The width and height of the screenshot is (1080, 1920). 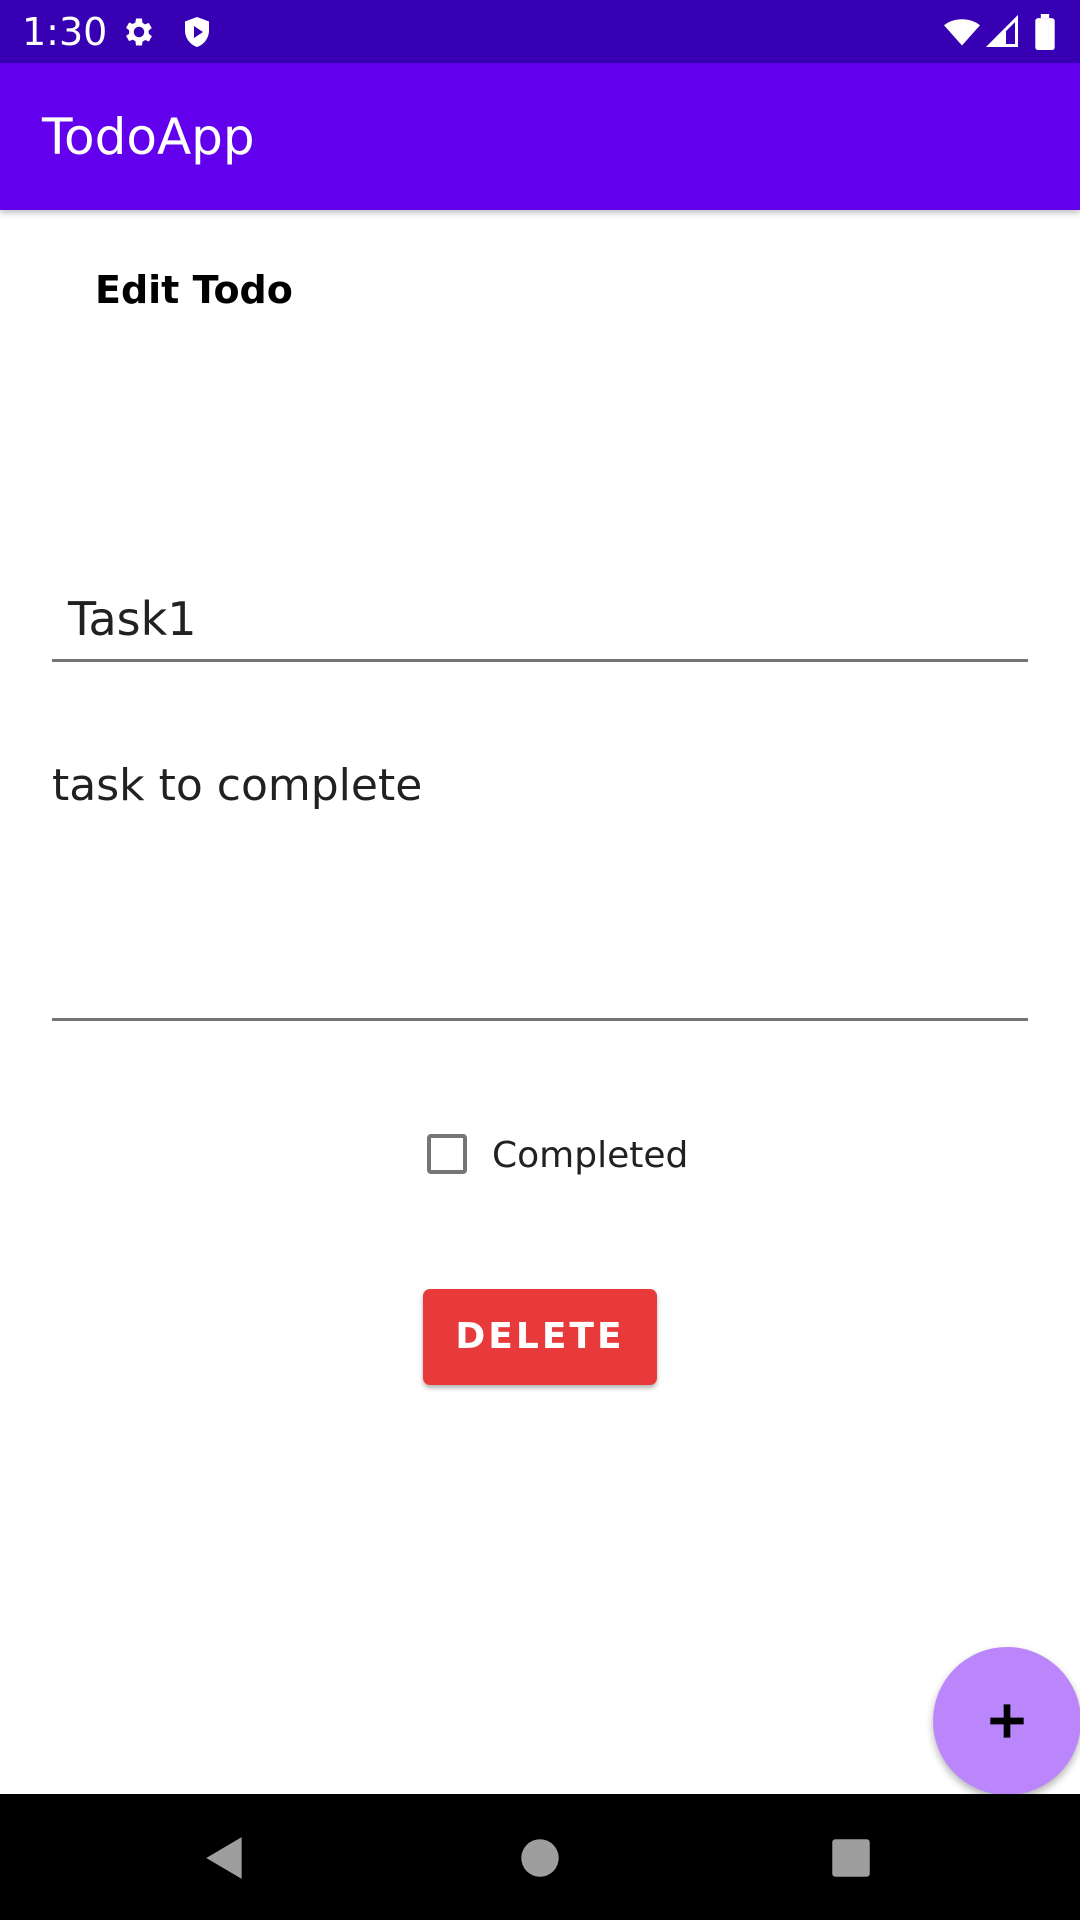 I want to click on app-bar: TodoApp, so click(x=540, y=136).